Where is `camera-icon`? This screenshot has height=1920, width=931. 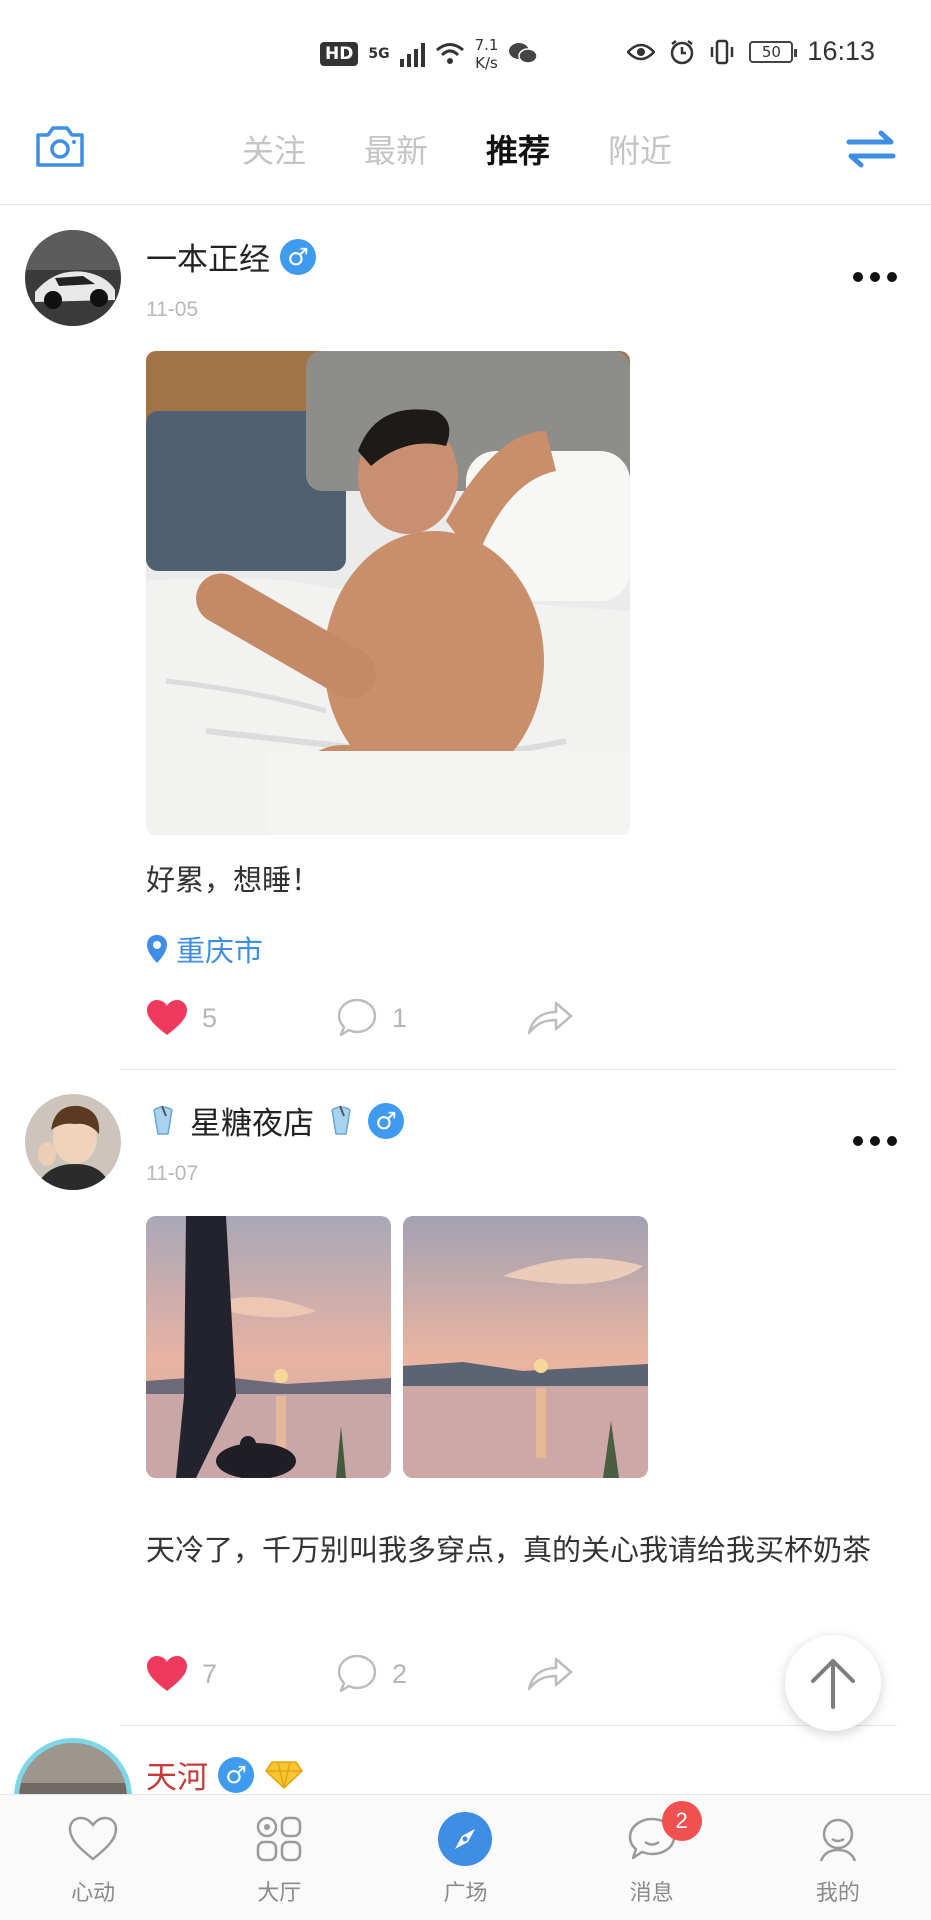
camera-icon is located at coordinates (60, 146).